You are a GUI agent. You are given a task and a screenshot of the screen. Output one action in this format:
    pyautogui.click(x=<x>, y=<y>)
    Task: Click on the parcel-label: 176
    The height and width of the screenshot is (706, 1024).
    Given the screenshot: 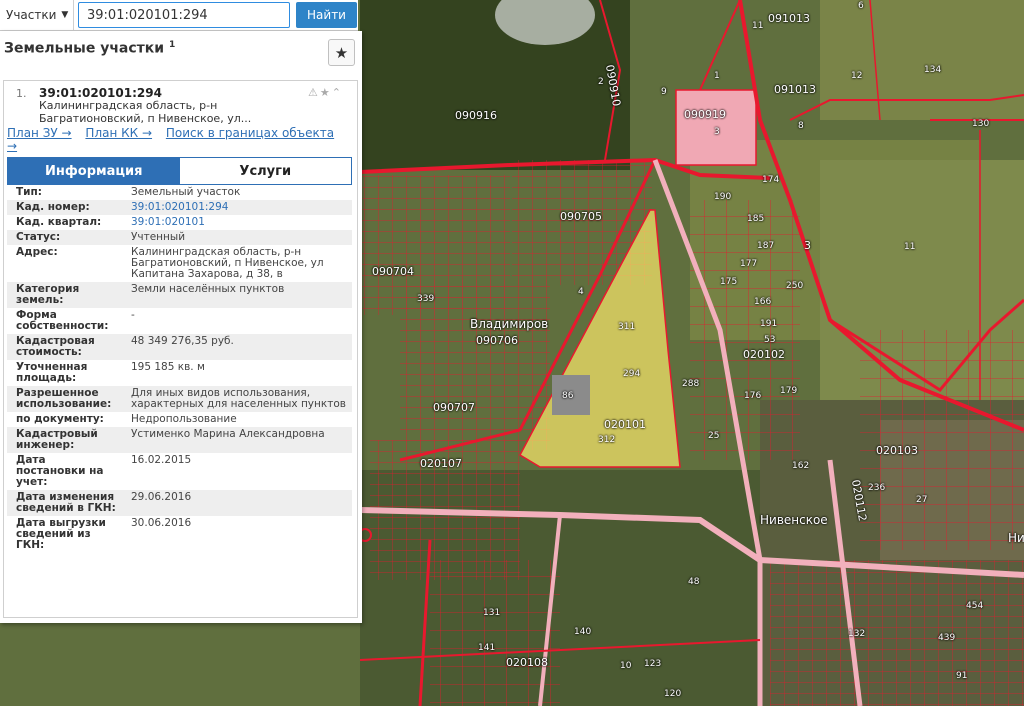 What is the action you would take?
    pyautogui.click(x=753, y=396)
    